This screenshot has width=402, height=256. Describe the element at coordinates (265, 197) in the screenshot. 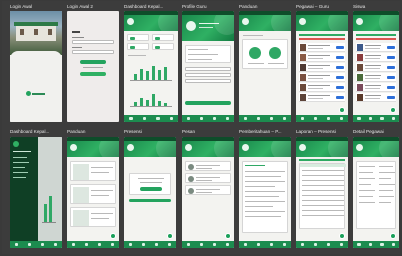

I see `notification-list` at that location.